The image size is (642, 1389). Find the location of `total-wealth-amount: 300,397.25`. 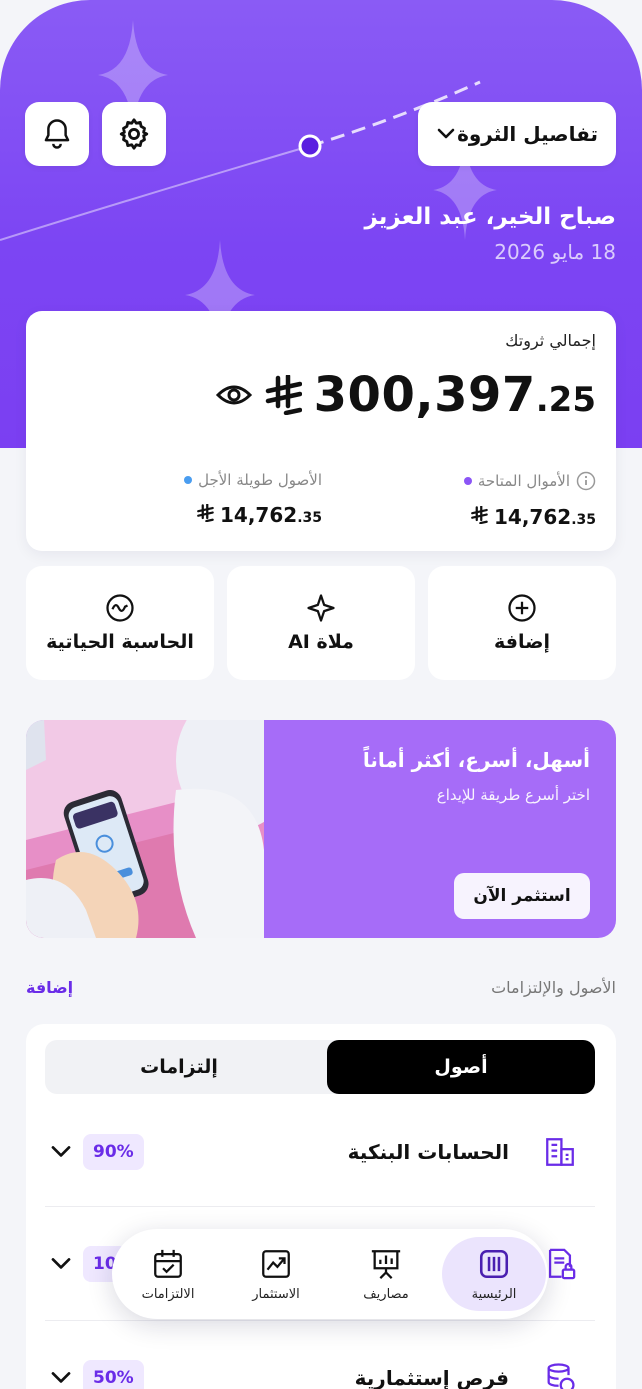

total-wealth-amount: 300,397.25 is located at coordinates (405, 395).